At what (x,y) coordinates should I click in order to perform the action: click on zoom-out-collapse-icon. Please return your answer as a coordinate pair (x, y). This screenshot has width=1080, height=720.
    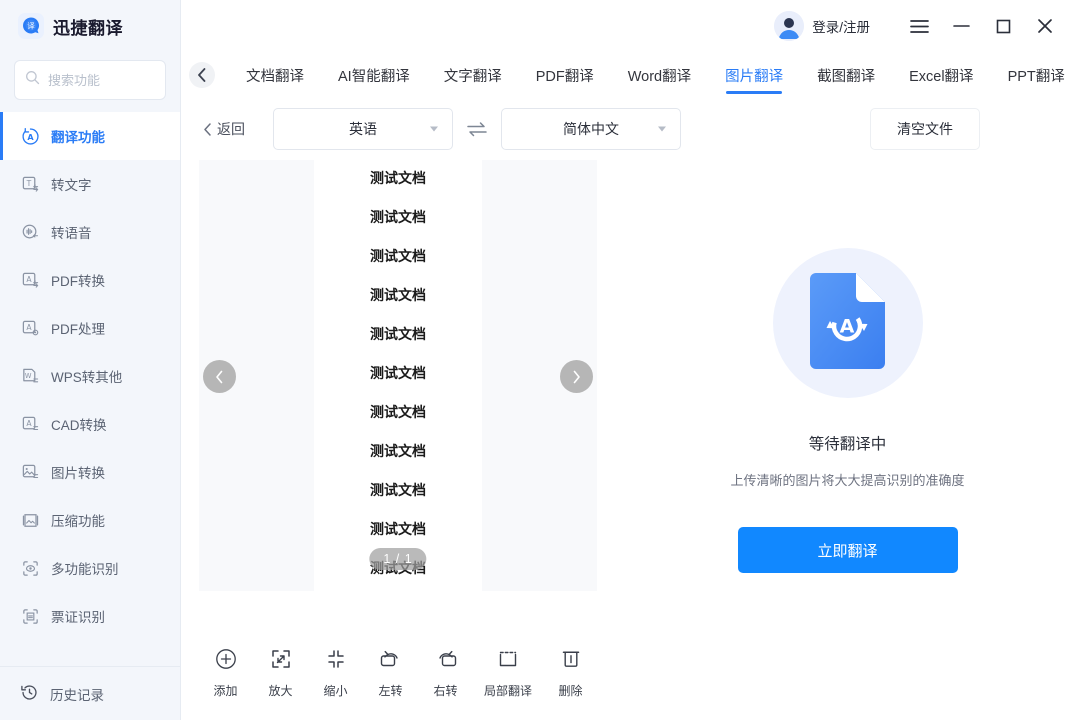
    Looking at the image, I should click on (336, 661).